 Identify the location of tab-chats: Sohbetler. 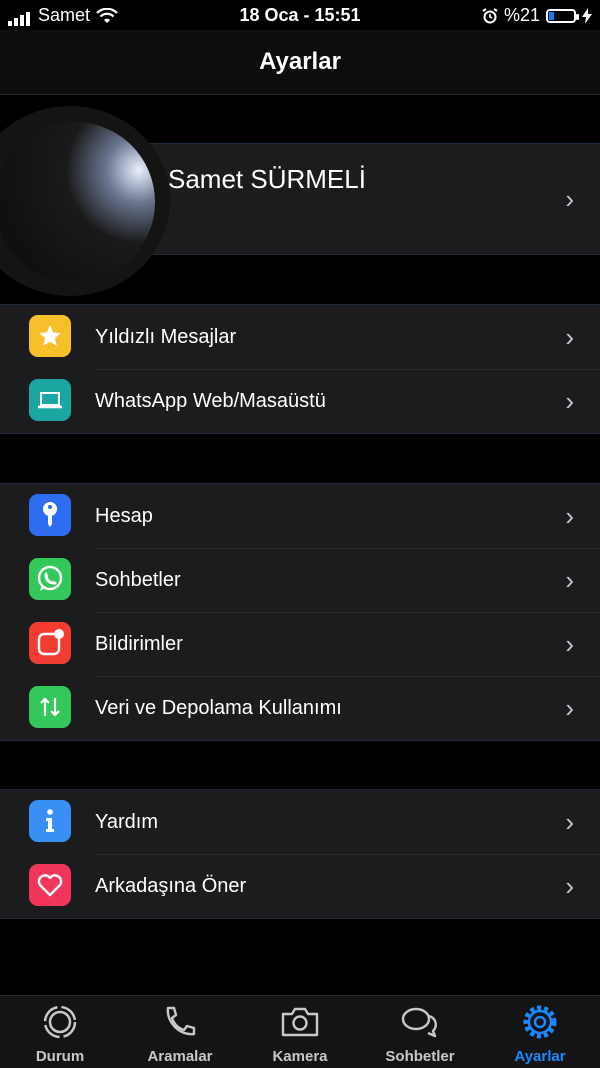
(420, 1032).